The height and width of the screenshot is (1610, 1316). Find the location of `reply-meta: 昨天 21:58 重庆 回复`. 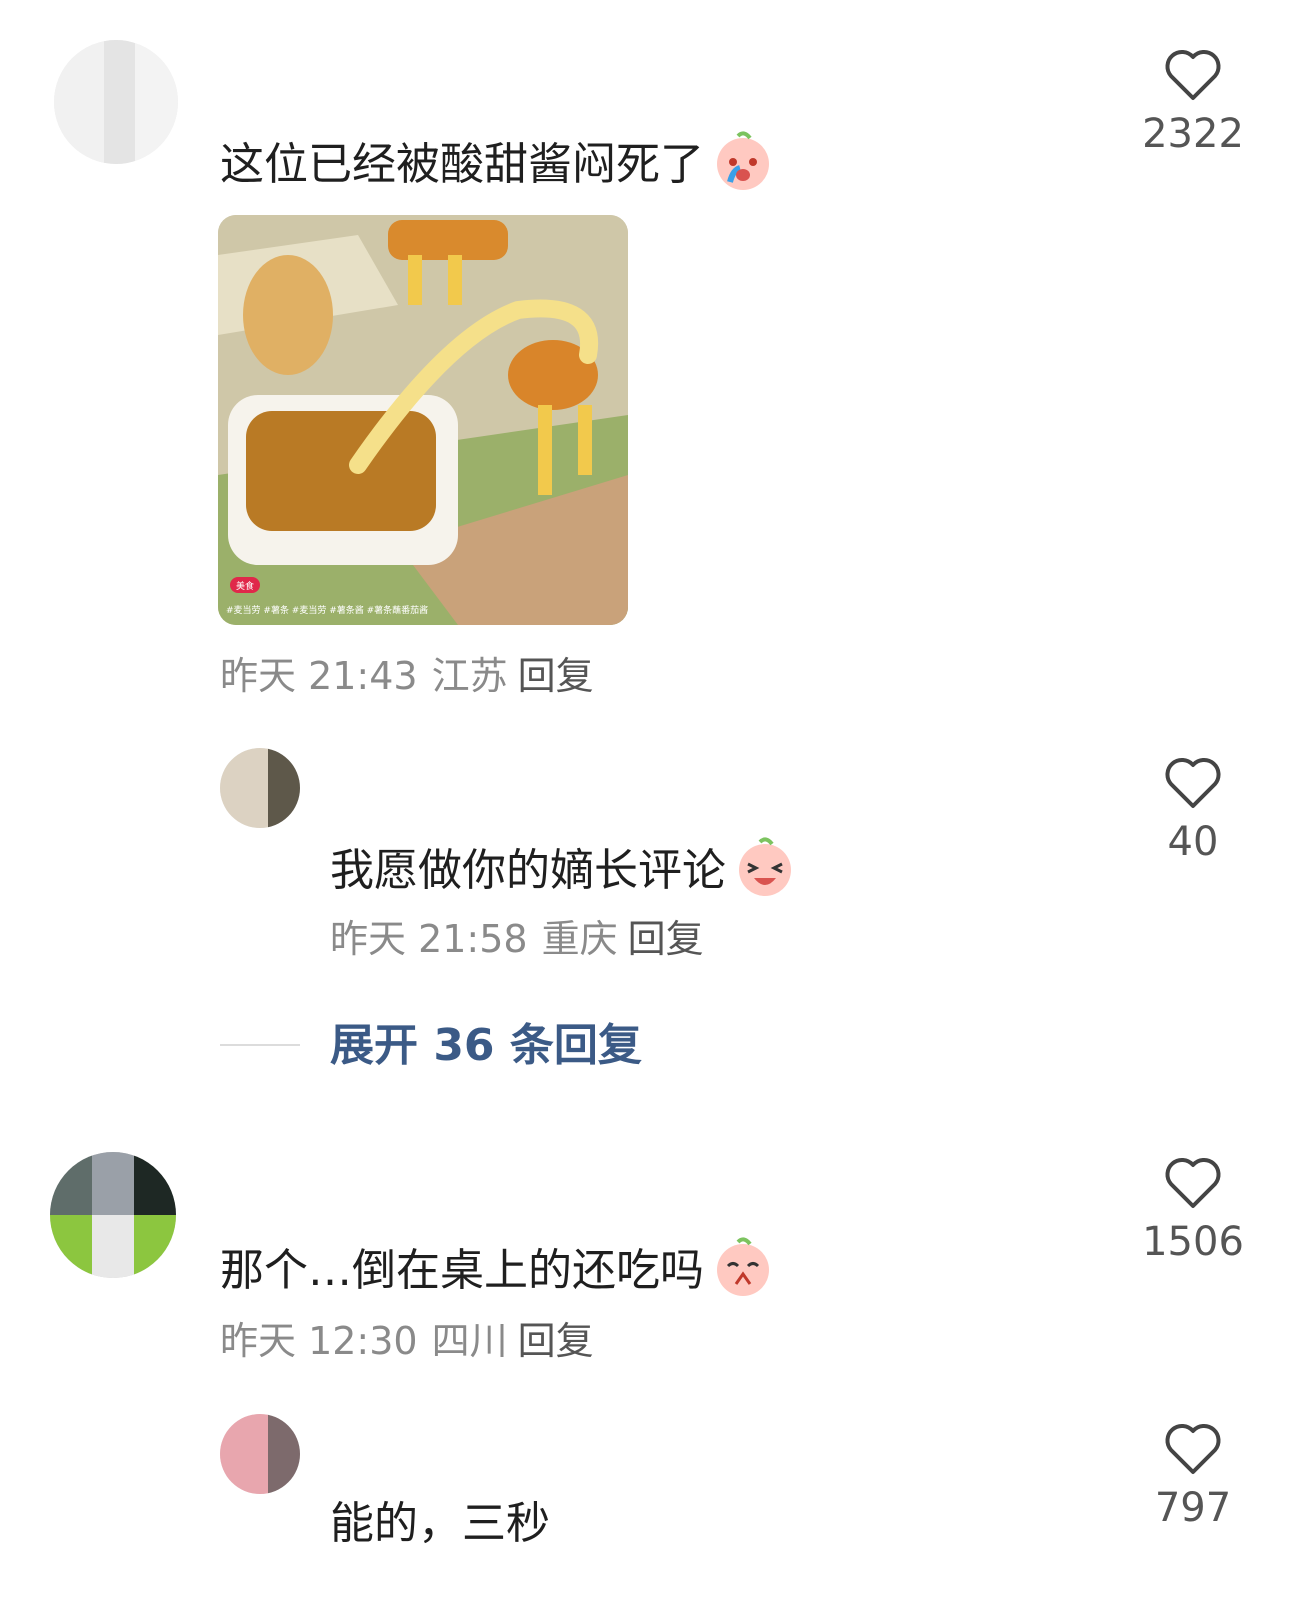

reply-meta: 昨天 21:58 重庆 回复 is located at coordinates (517, 939).